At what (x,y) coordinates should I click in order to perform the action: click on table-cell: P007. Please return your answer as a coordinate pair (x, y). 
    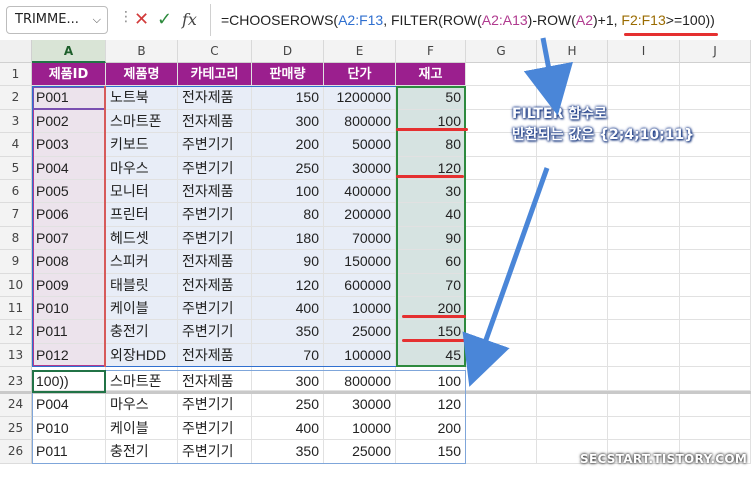
    Looking at the image, I should click on (69, 238).